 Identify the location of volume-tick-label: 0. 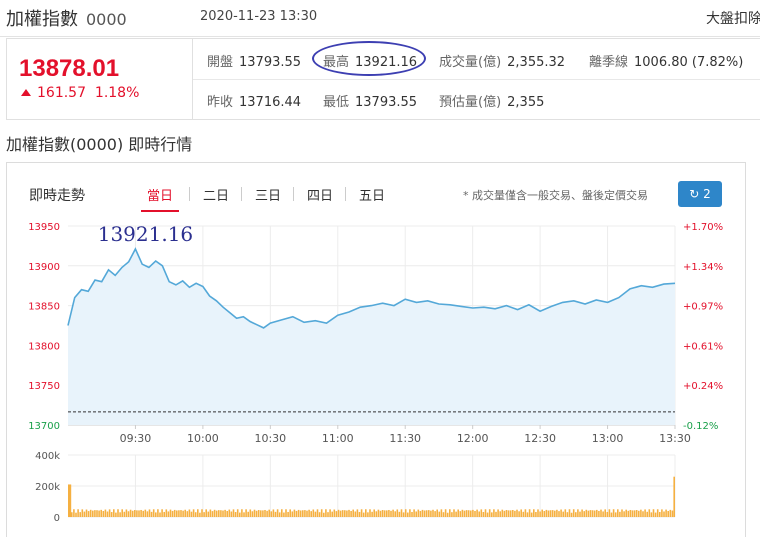
(57, 518).